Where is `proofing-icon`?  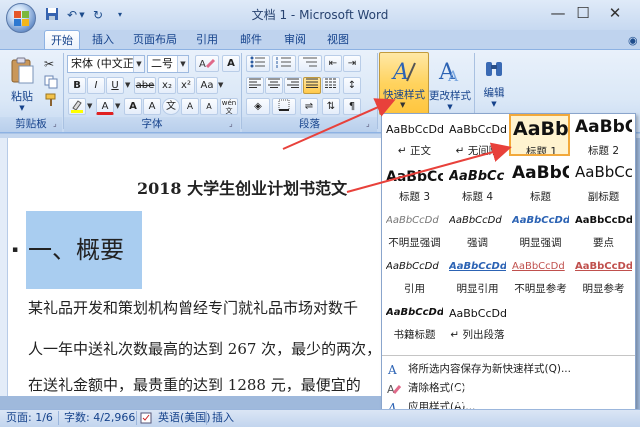
proofing-icon is located at coordinates (146, 418).